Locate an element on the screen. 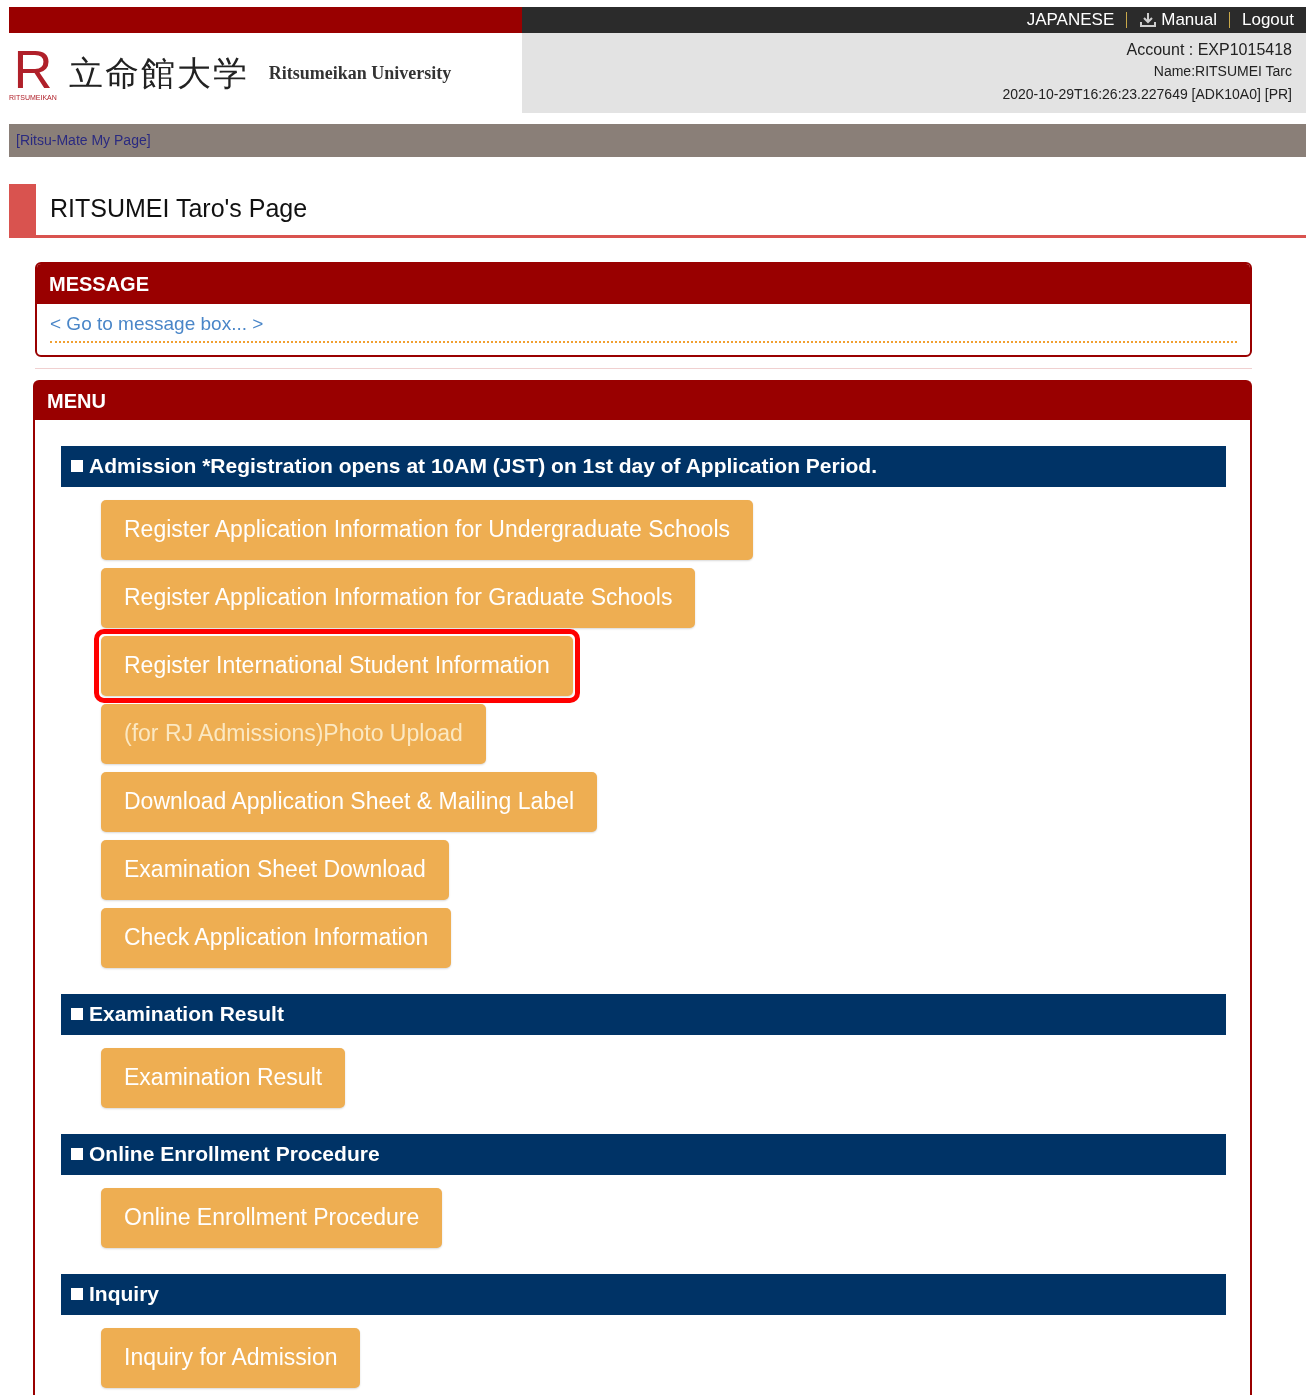  section-header: Inquiry is located at coordinates (643, 1294).